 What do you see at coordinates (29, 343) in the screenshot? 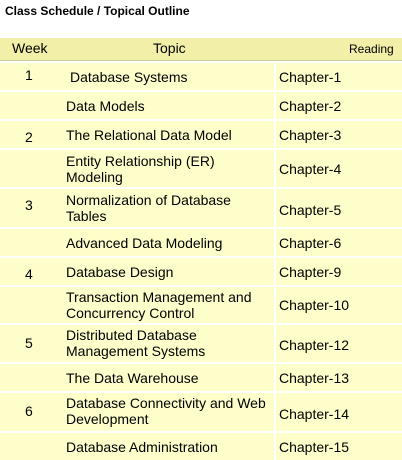
I see `week-cell: 5` at bounding box center [29, 343].